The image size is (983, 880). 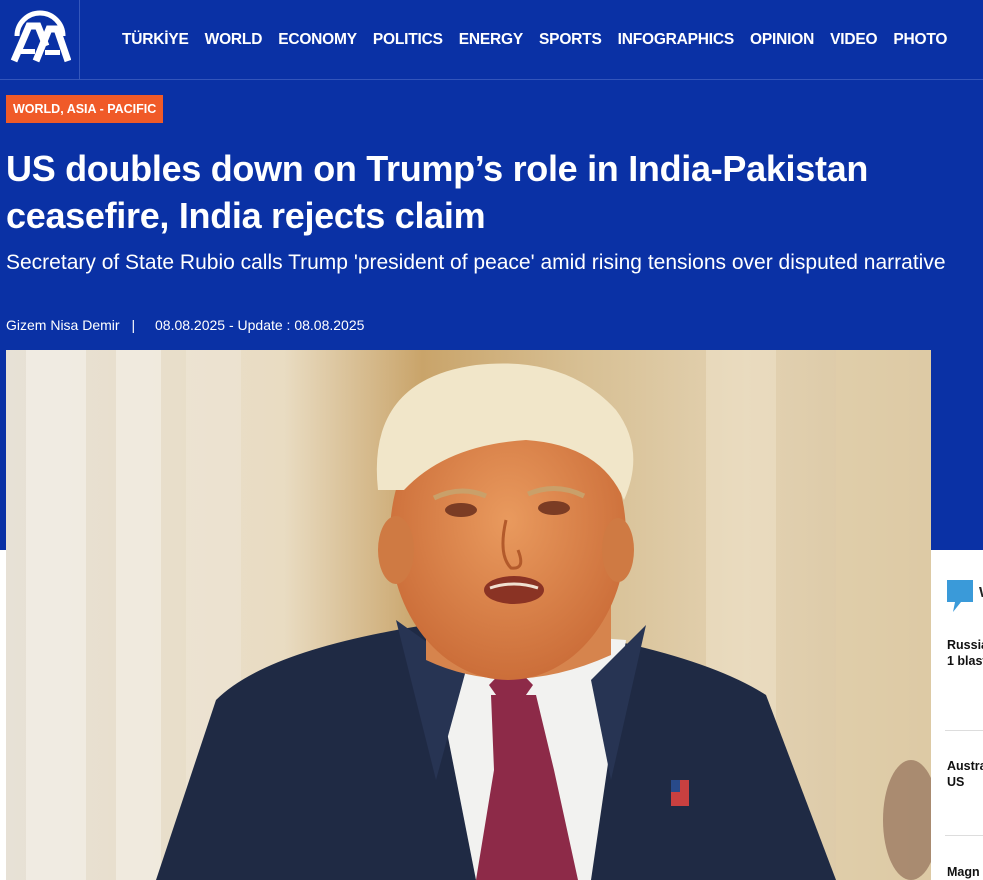 I want to click on article-dateline: 08.08.2025 - Update : 08.08.2025, so click(x=260, y=325).